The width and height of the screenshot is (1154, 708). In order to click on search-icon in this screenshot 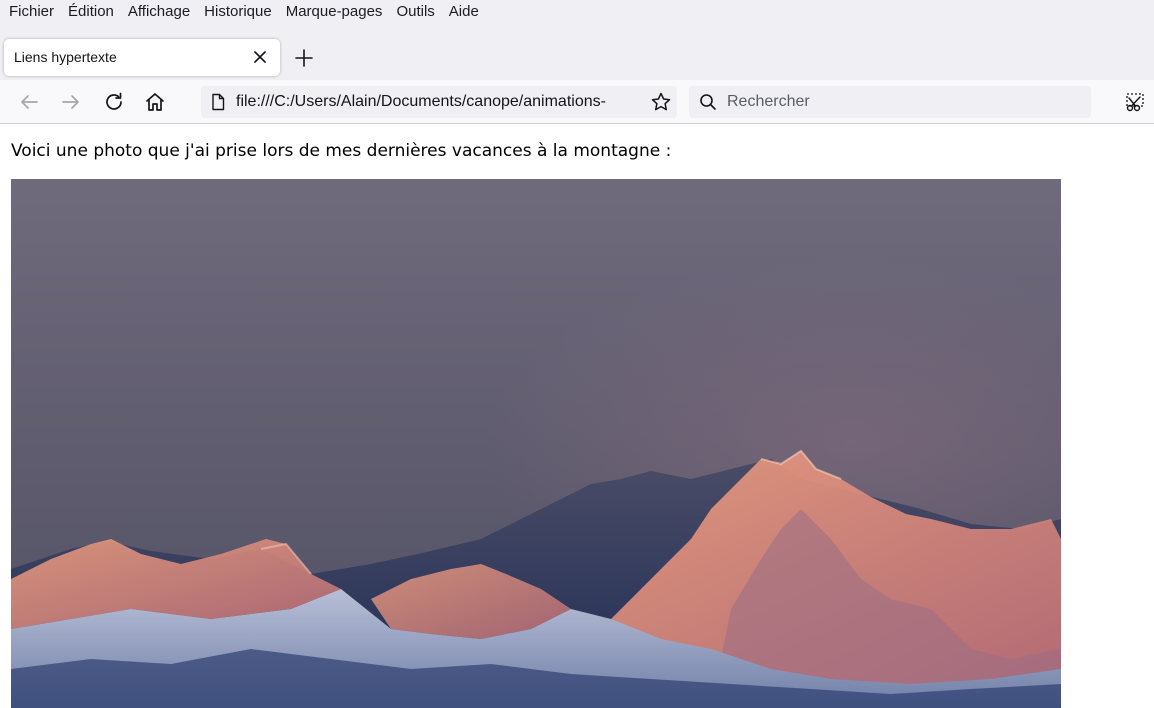, I will do `click(708, 102)`.